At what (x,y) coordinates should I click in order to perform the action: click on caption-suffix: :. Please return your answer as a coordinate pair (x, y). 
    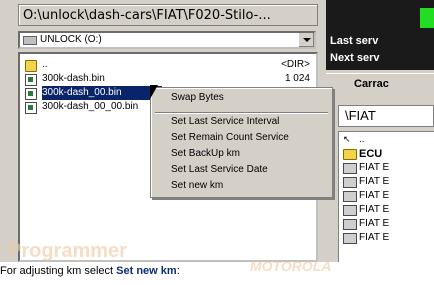
    Looking at the image, I should click on (178, 271).